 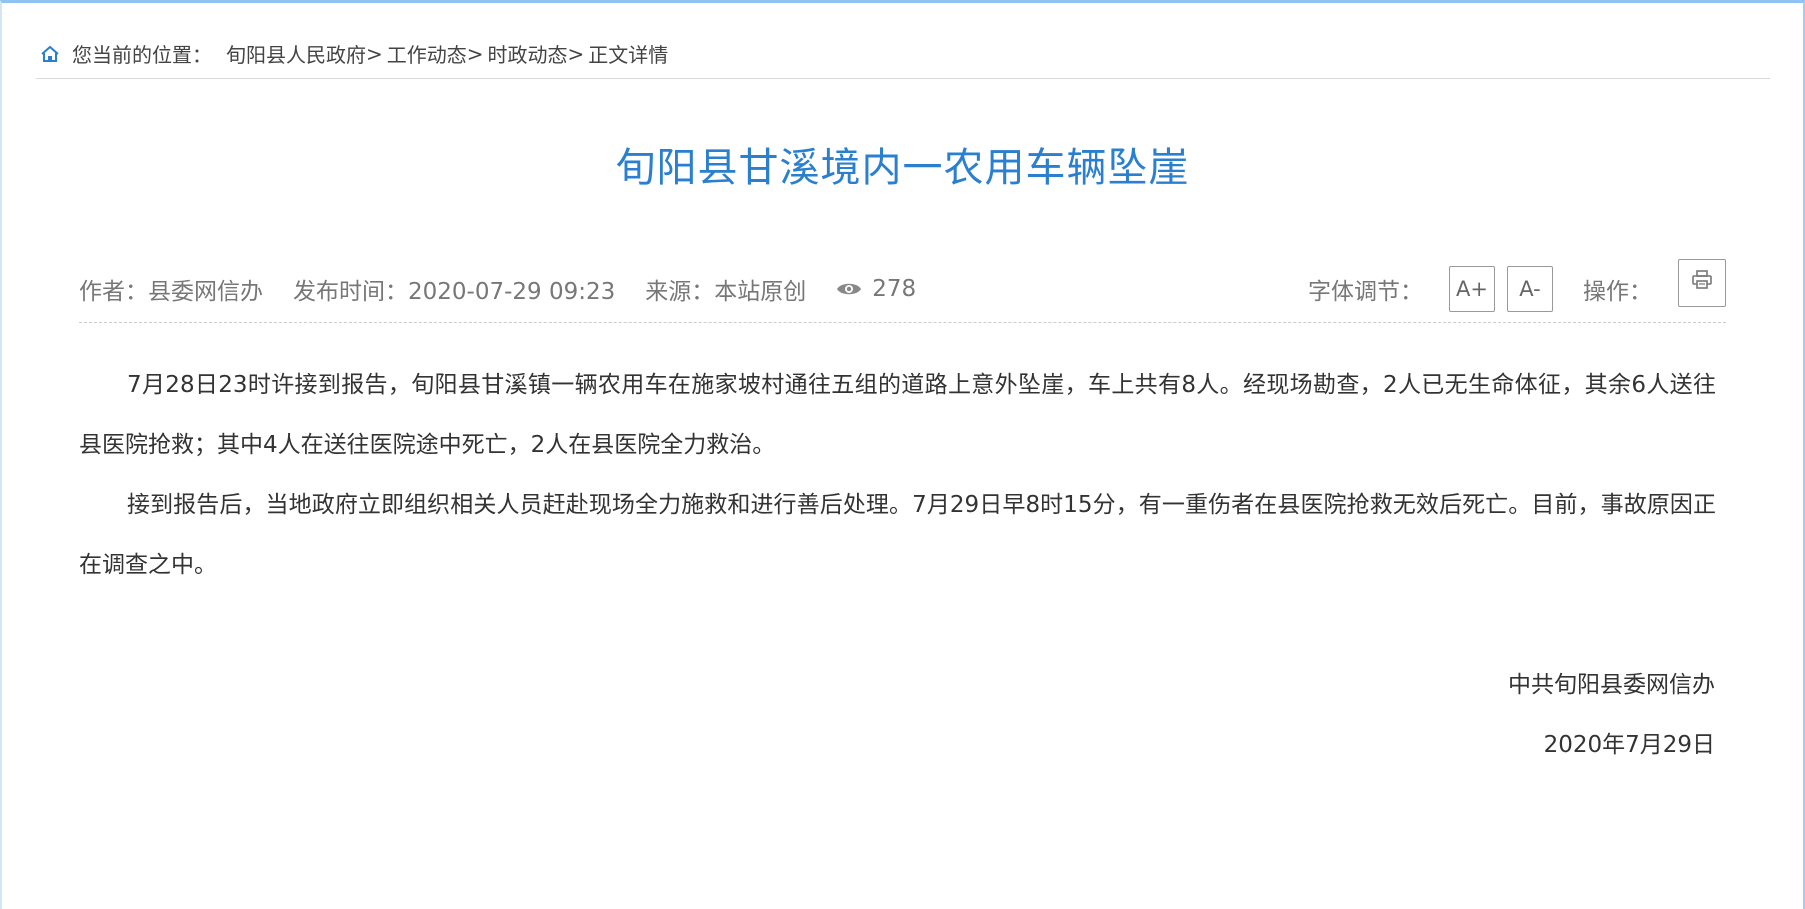 I want to click on eye-icon, so click(x=849, y=289).